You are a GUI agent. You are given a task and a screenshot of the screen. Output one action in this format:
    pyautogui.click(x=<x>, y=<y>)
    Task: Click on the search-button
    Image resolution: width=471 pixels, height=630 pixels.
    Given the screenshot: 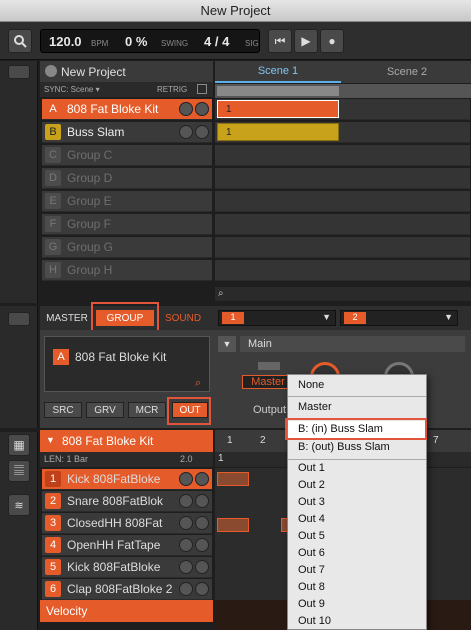 What is the action you would take?
    pyautogui.click(x=20, y=41)
    